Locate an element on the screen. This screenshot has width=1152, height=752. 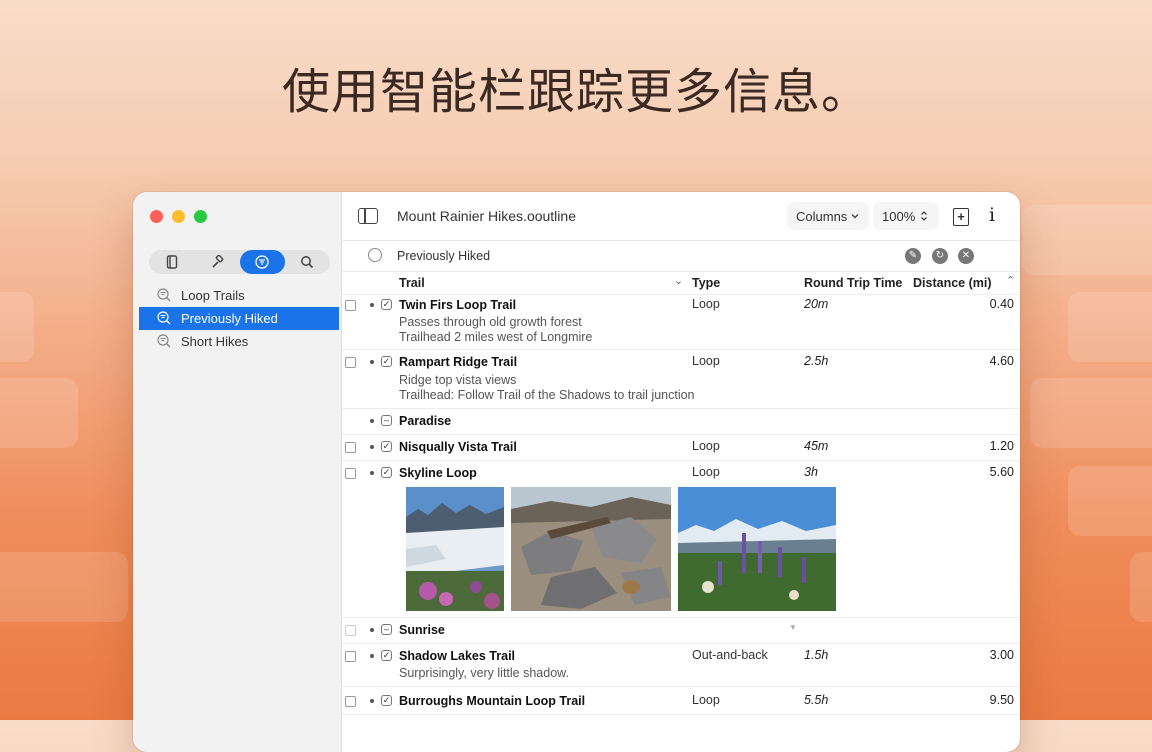
info-button: i is located at coordinates (992, 215).